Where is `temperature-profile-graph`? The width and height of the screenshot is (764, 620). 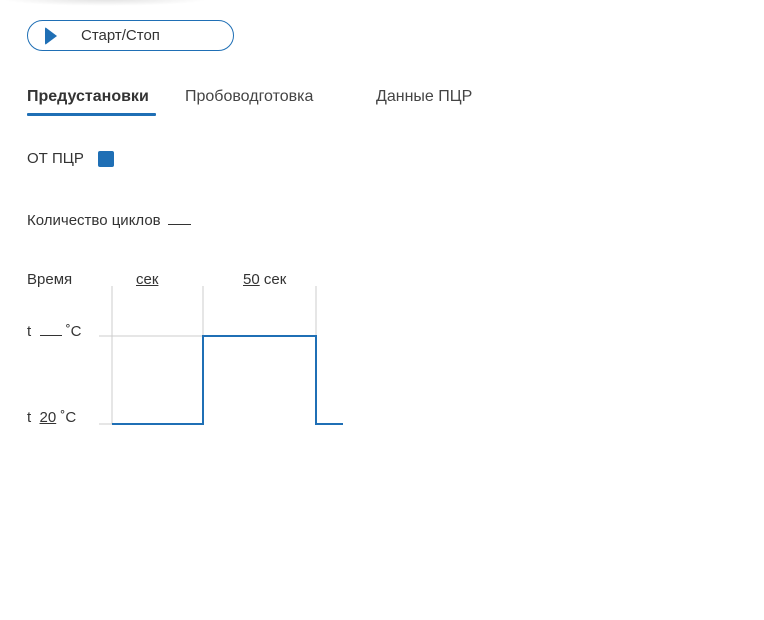 temperature-profile-graph is located at coordinates (221, 355).